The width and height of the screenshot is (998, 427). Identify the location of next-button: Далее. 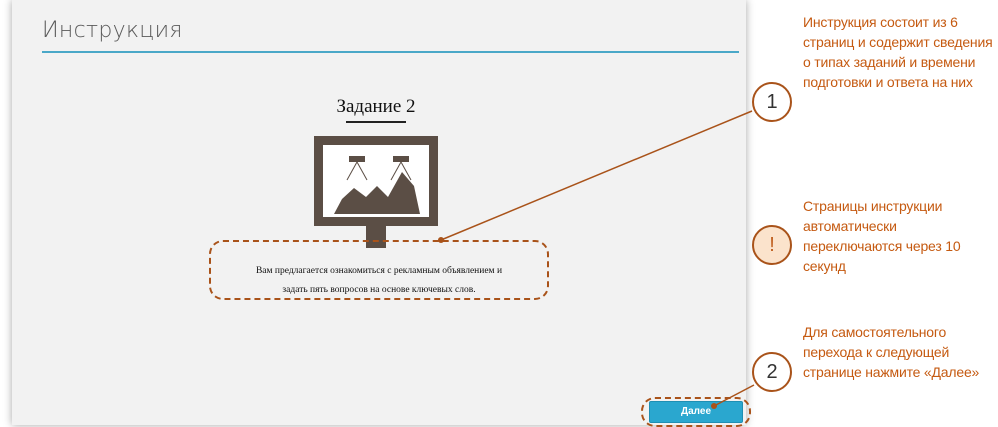
(696, 412).